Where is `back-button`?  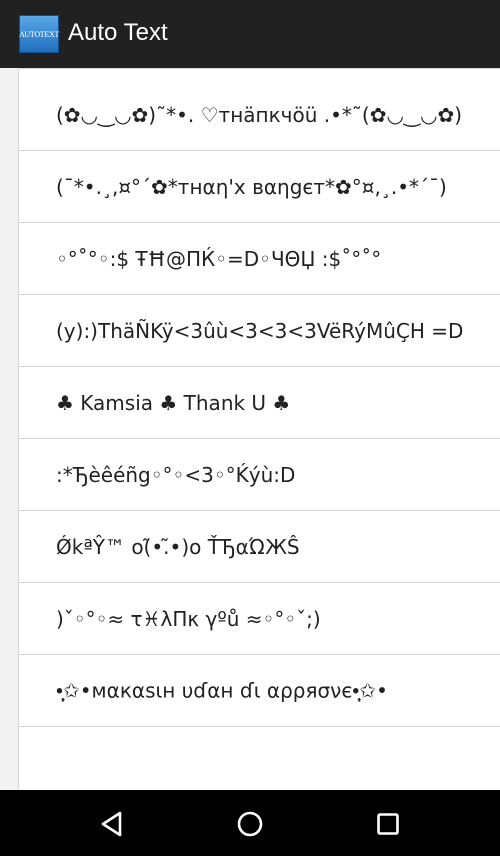 back-button is located at coordinates (112, 824).